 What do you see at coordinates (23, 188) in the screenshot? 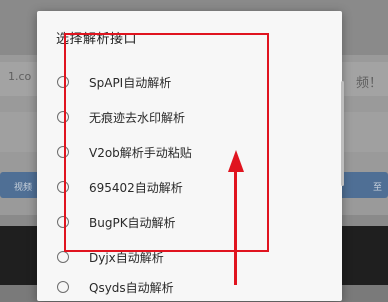
I see `background-left-button-label: 视频` at bounding box center [23, 188].